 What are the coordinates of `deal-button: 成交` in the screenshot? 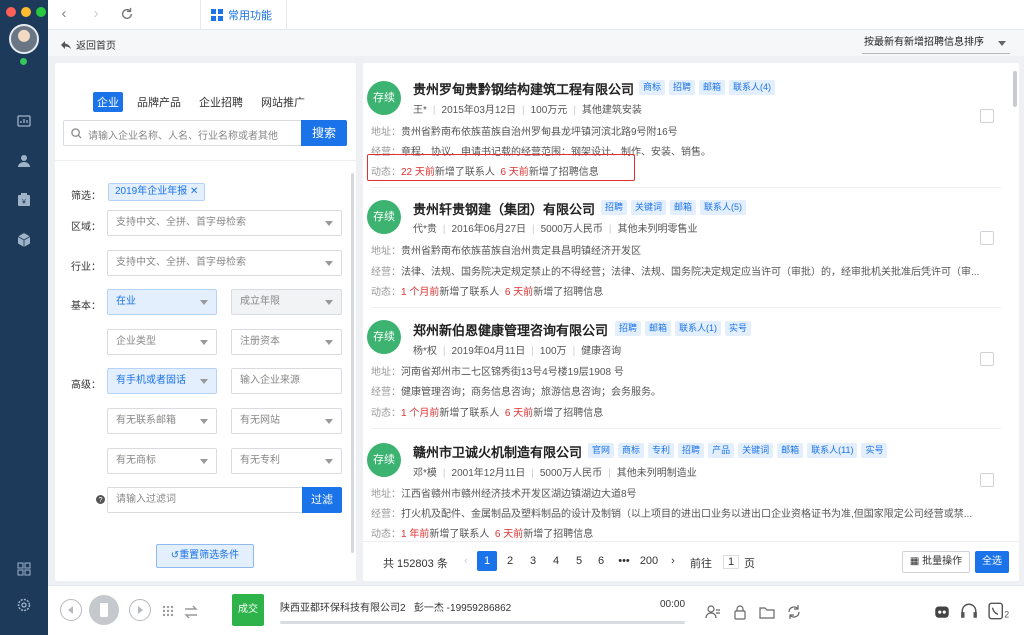 It's located at (248, 610).